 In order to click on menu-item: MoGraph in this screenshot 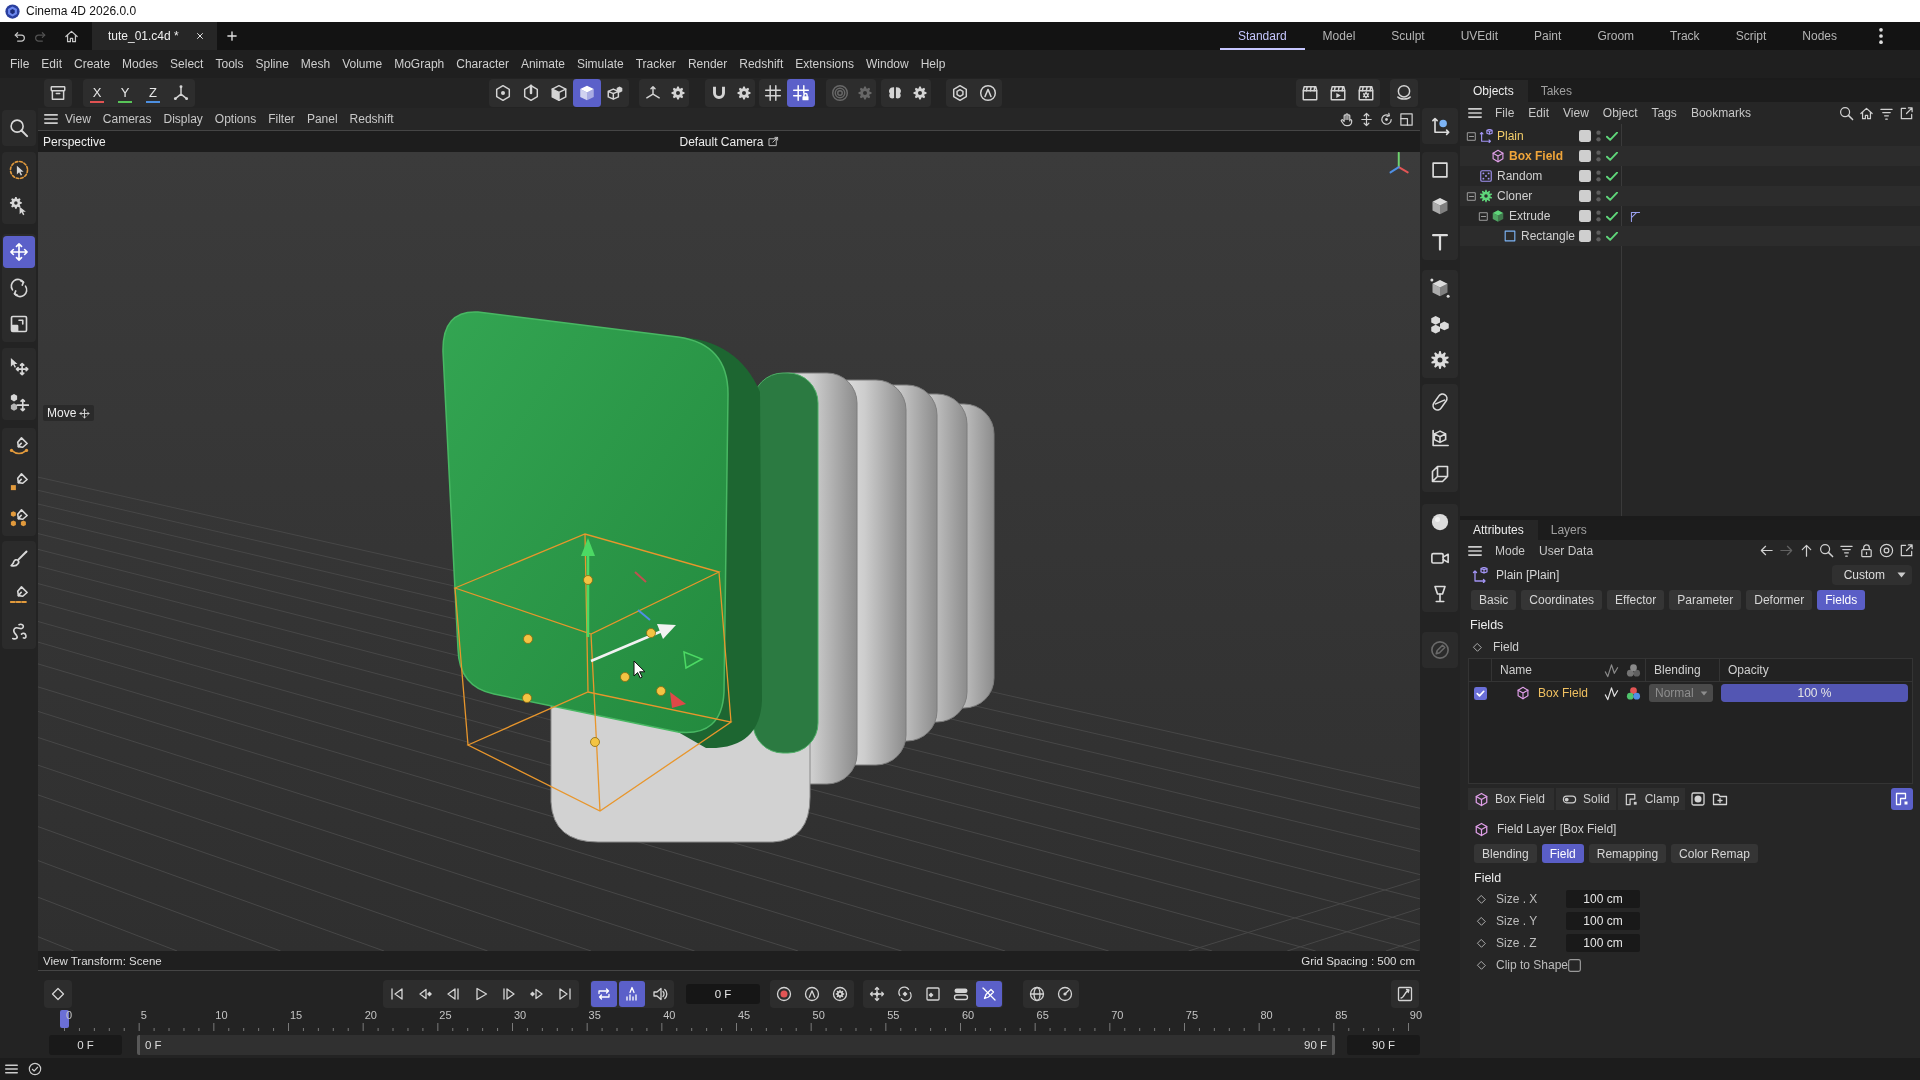, I will do `click(419, 64)`.